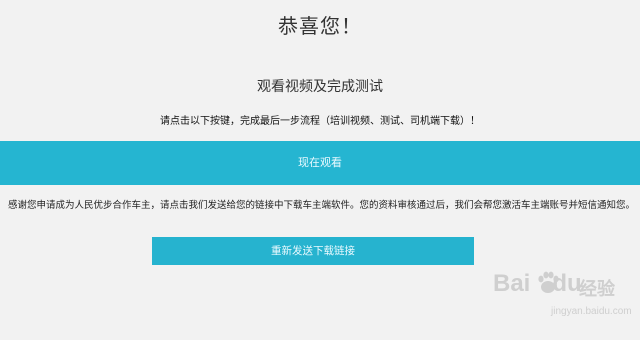  Describe the element at coordinates (320, 163) in the screenshot. I see `watch-now-button: 现在观看` at that location.